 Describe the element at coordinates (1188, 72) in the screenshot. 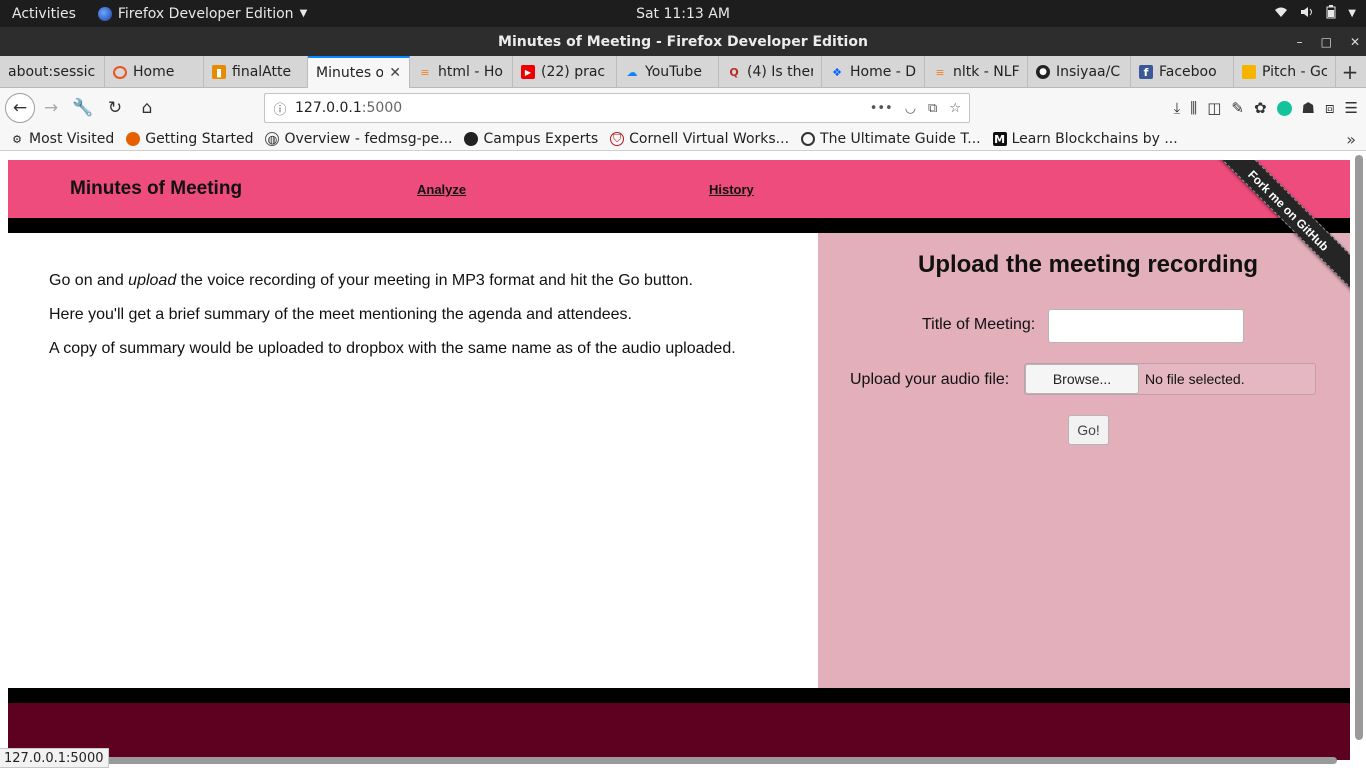

I see `tab-label: Faceboo` at that location.